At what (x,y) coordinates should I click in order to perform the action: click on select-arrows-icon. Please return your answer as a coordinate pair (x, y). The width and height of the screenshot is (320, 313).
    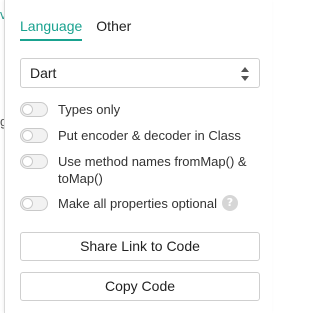
    Looking at the image, I should click on (245, 74).